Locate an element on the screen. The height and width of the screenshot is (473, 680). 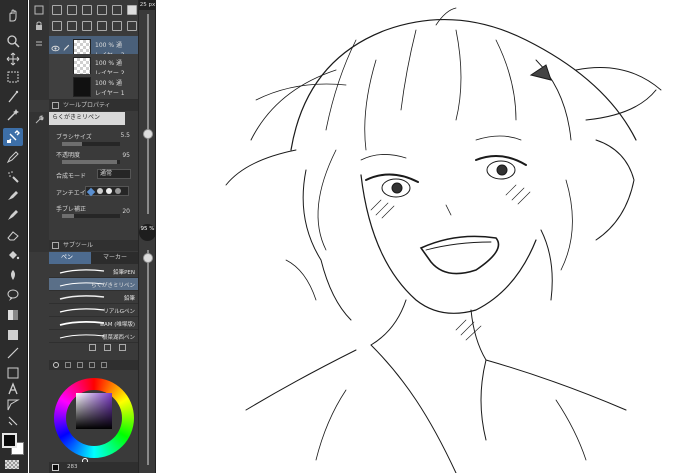
shape-icon is located at coordinates (13, 275).